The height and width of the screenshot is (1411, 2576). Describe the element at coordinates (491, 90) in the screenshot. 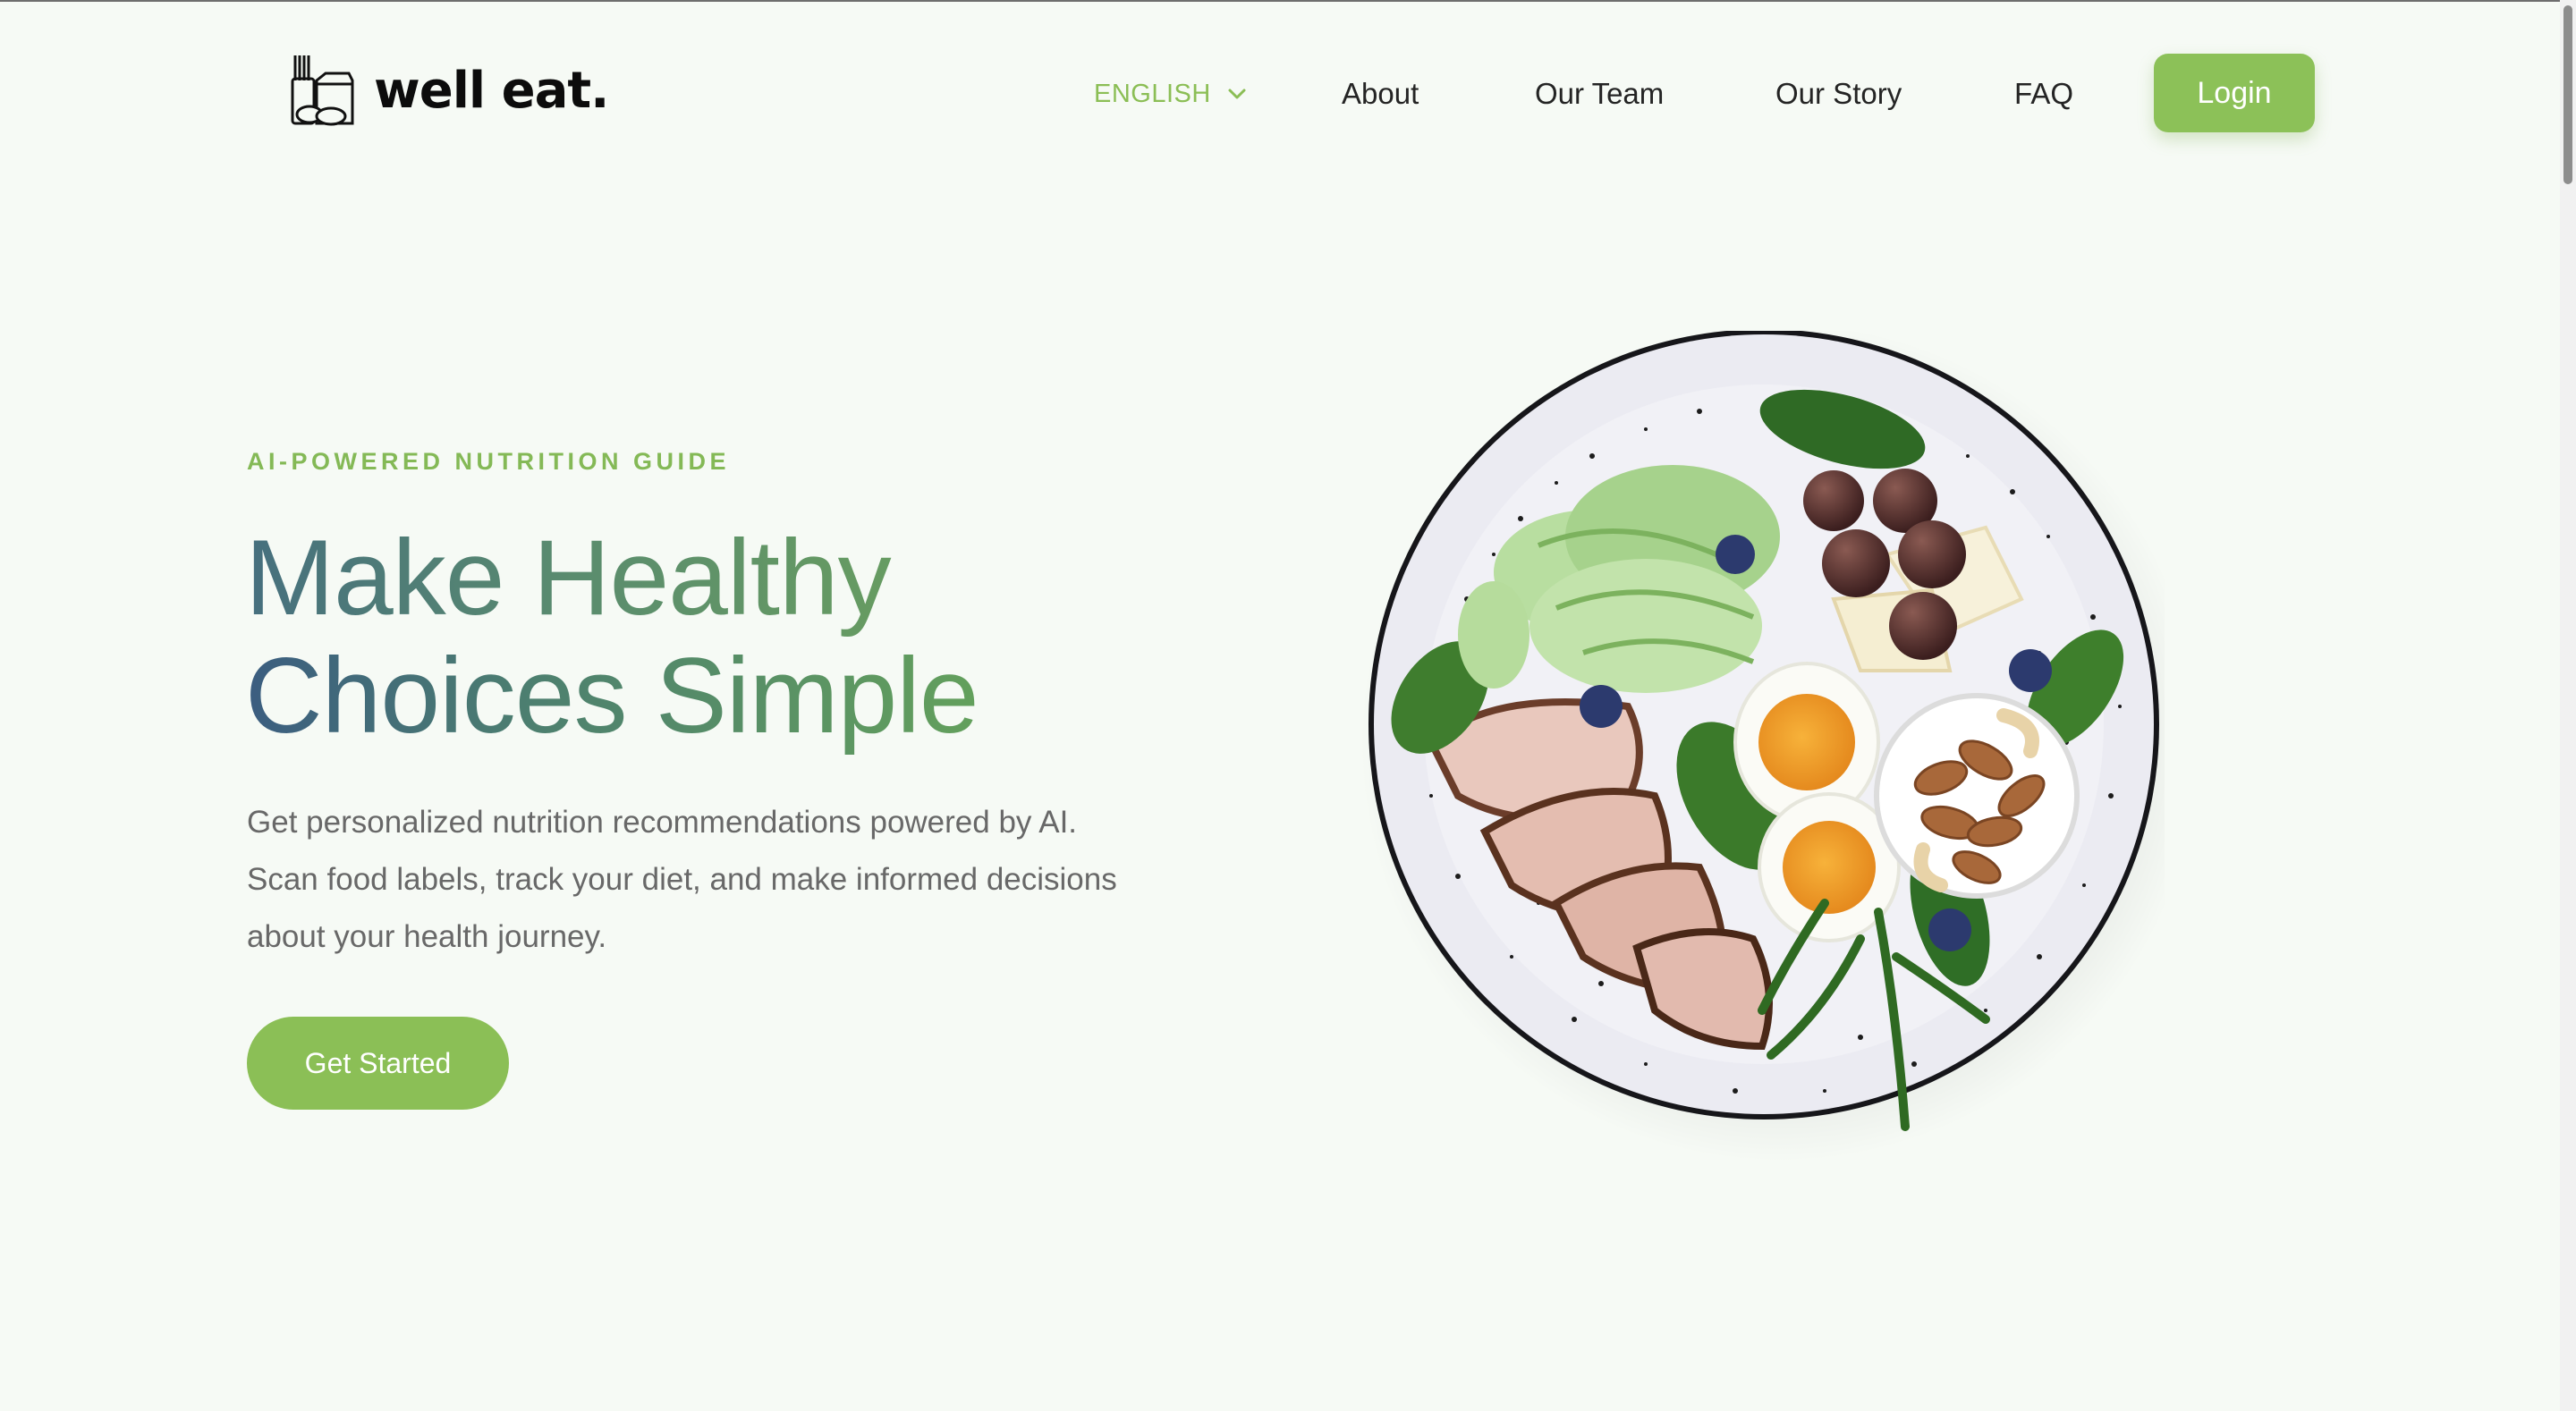

I see `brand-name: well eat.` at that location.